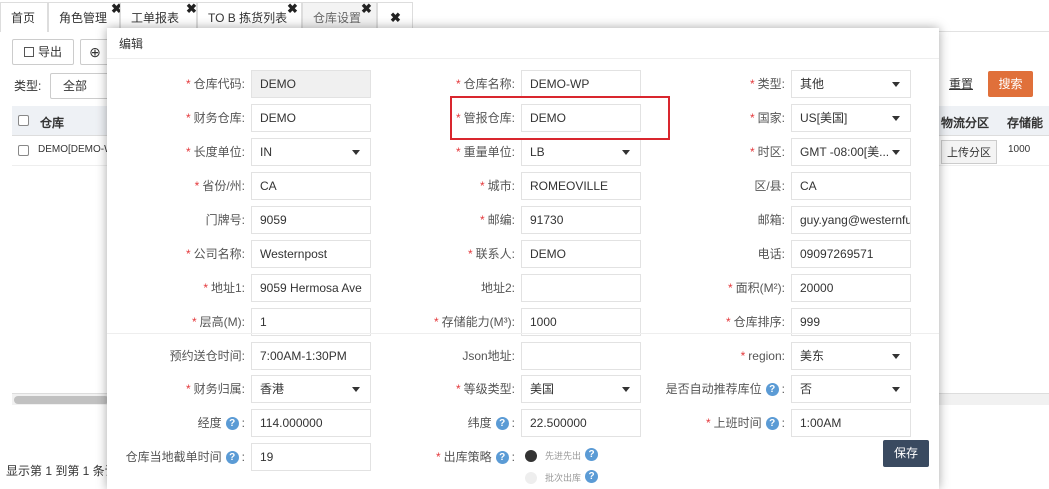 The height and width of the screenshot is (489, 1049). What do you see at coordinates (581, 220) in the screenshot?
I see `form-input: 91730` at bounding box center [581, 220].